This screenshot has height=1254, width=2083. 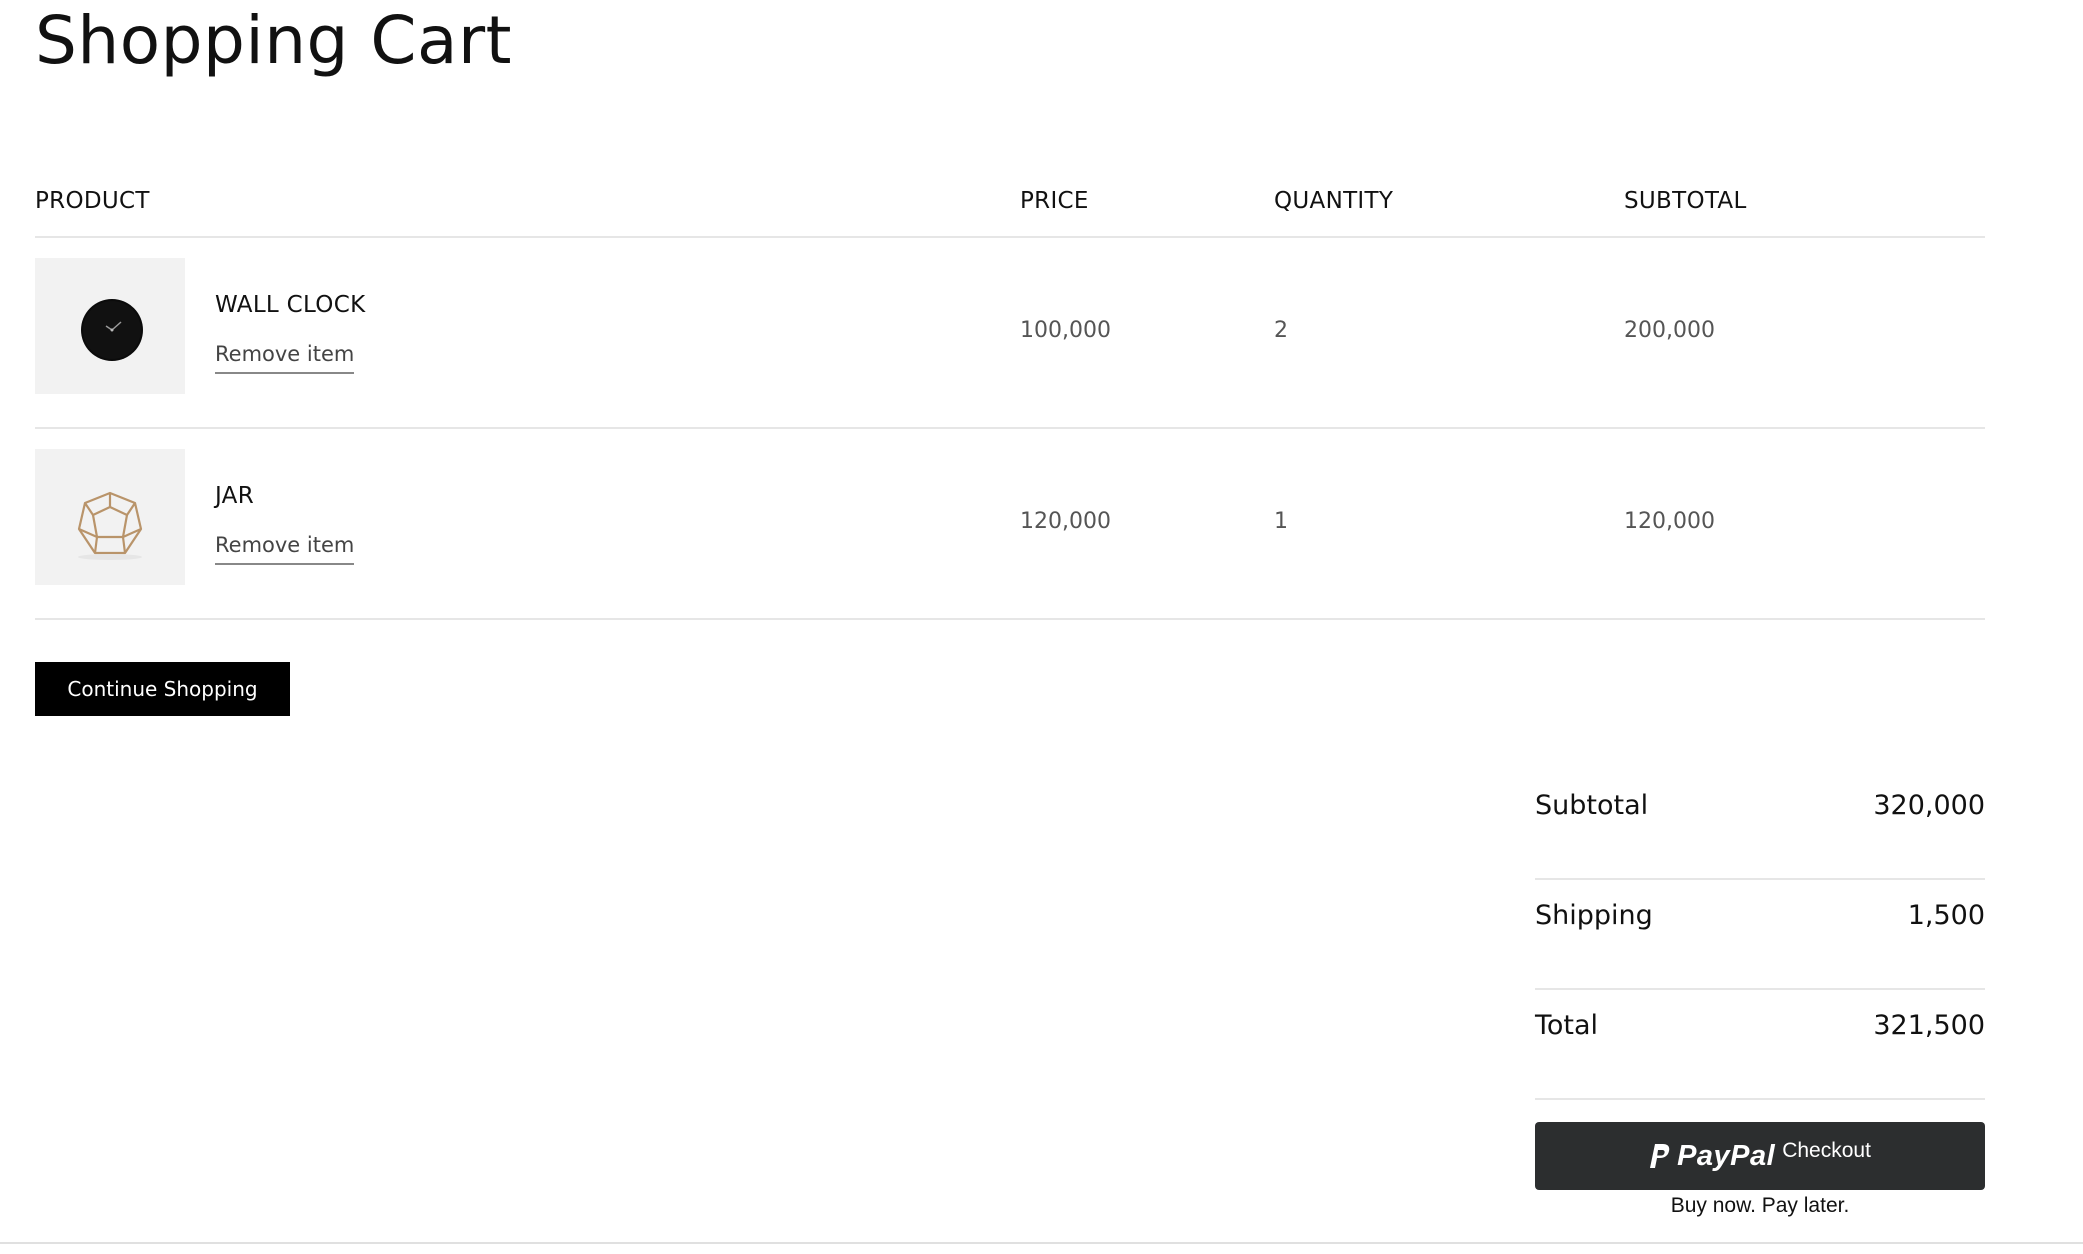 I want to click on summary-total-label: Total, so click(x=1567, y=1025).